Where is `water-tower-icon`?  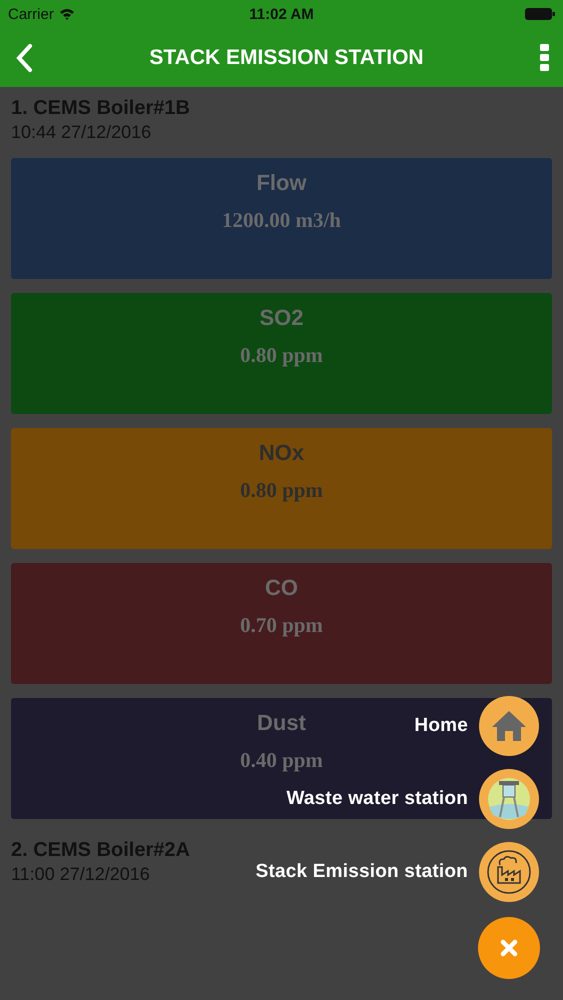 water-tower-icon is located at coordinates (509, 799).